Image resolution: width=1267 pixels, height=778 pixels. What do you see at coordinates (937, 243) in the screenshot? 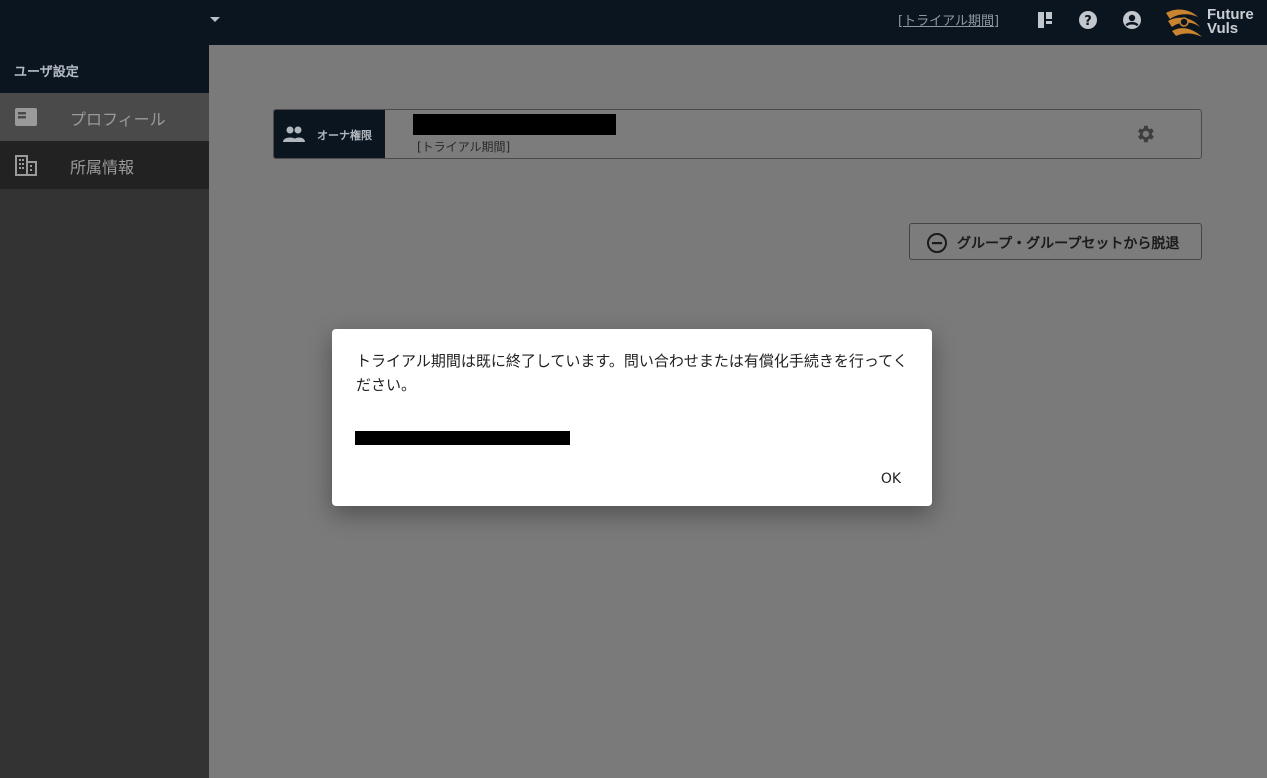
I see `minus-circle-icon` at bounding box center [937, 243].